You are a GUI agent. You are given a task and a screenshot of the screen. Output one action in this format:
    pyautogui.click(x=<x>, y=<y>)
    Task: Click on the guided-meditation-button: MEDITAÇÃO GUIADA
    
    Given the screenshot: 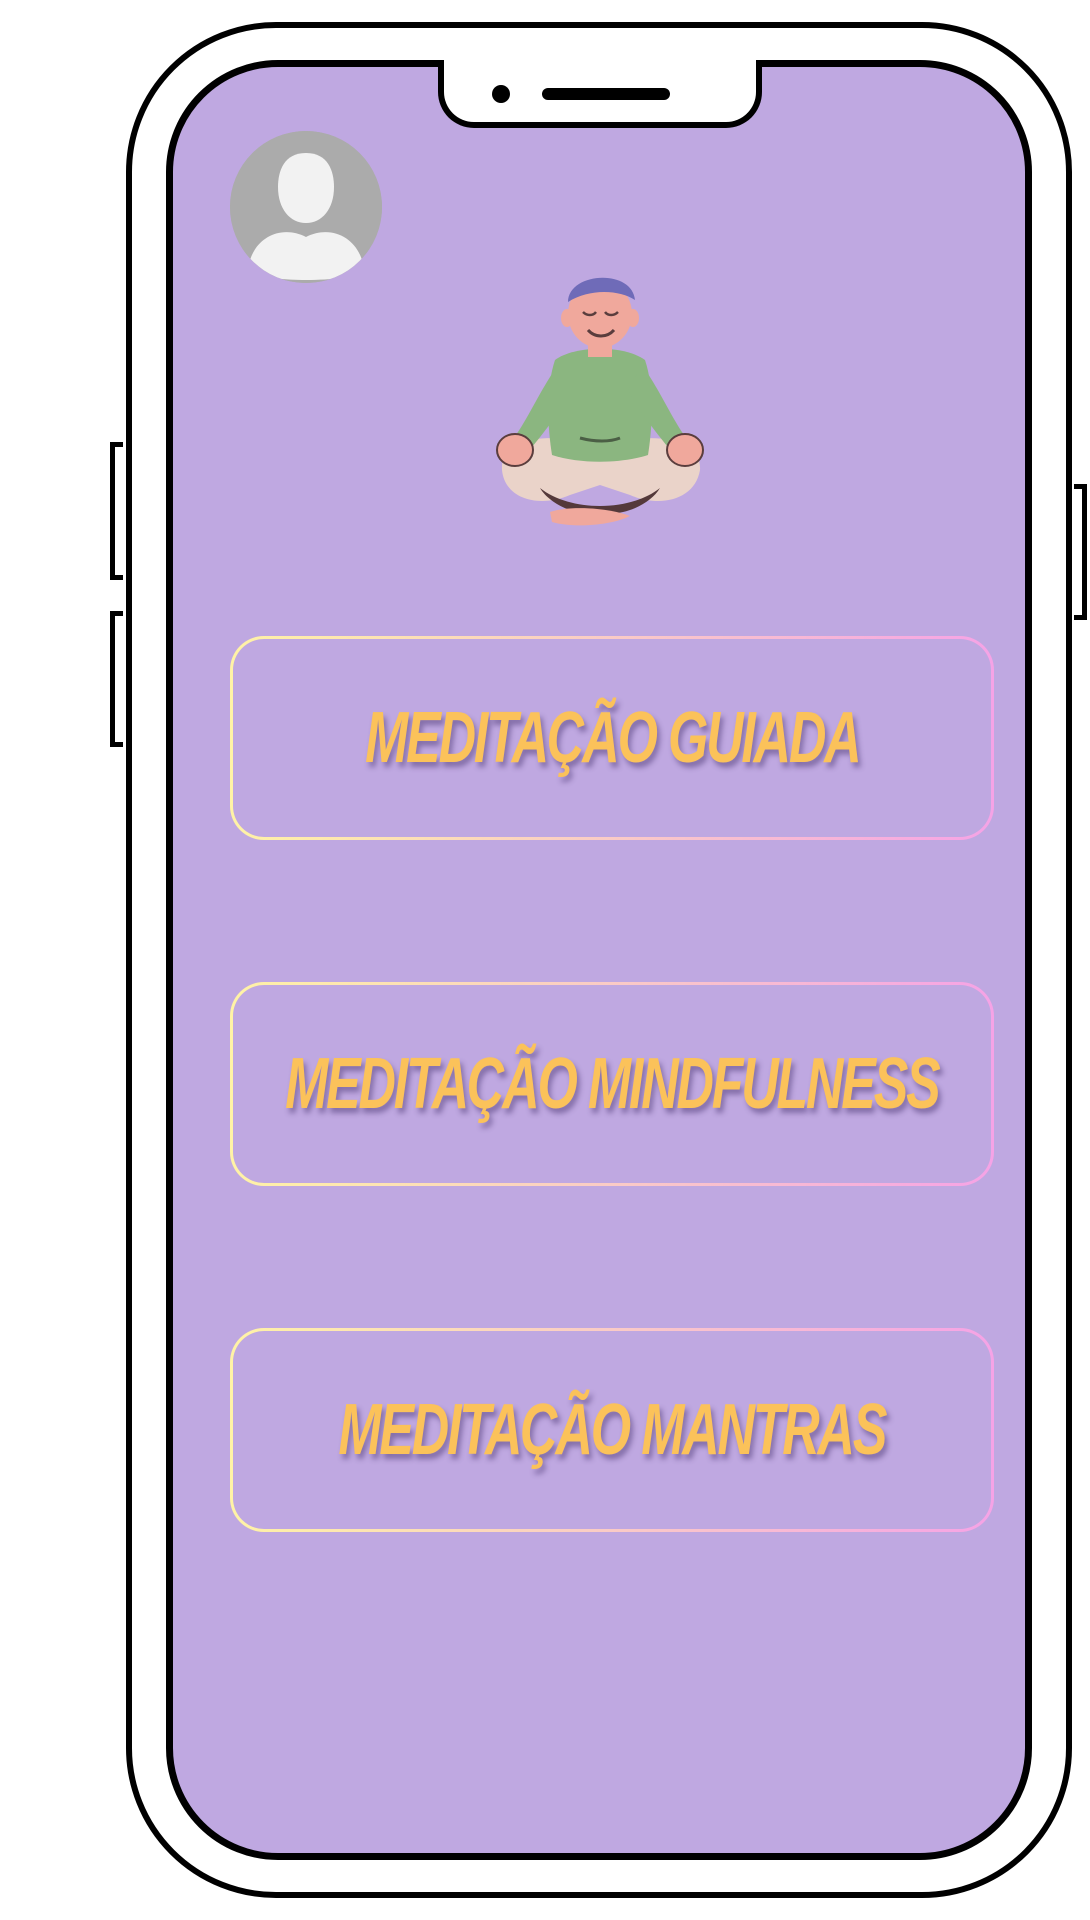 What is the action you would take?
    pyautogui.click(x=612, y=738)
    